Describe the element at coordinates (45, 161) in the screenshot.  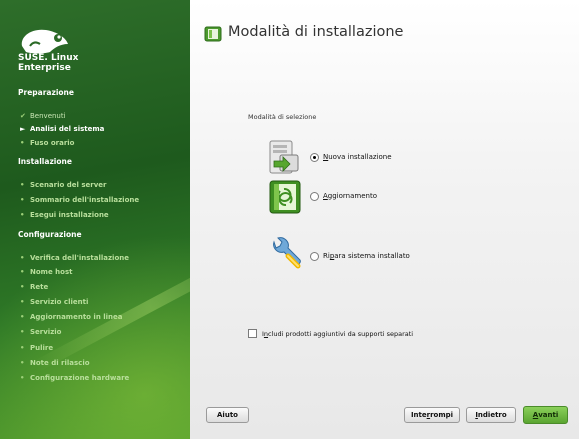
I see `section-title-installazione: Installazione` at that location.